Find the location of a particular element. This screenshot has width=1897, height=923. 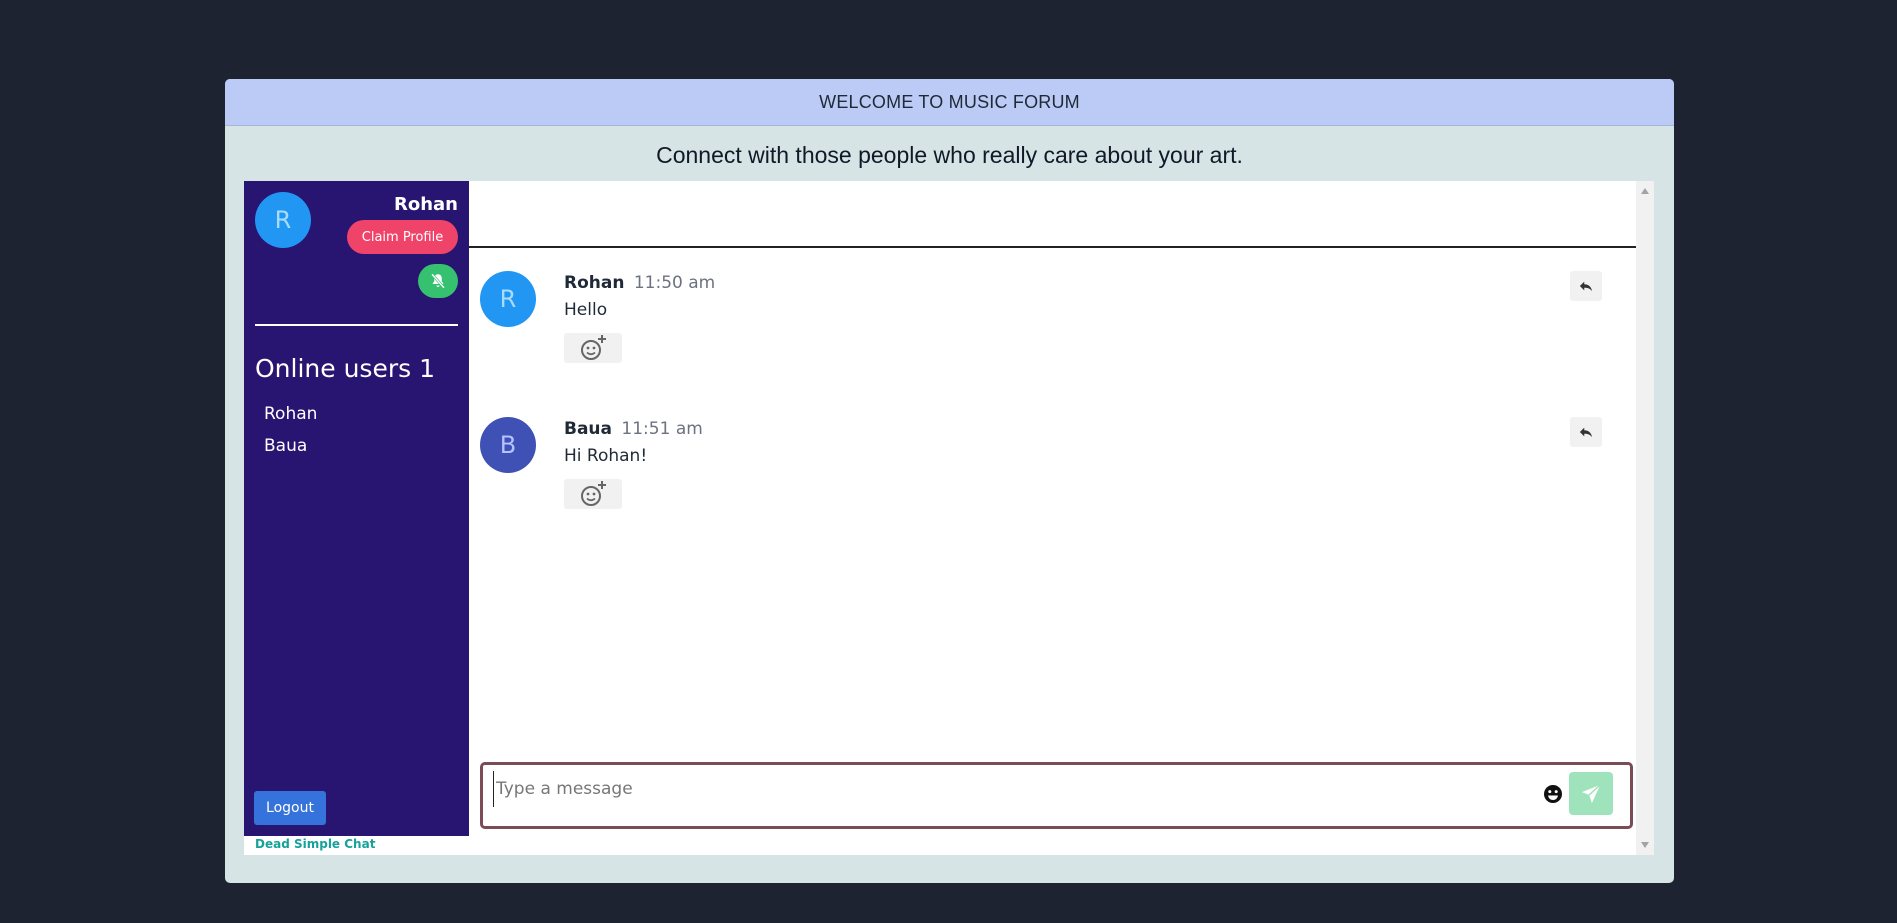

message-item: R Rohan 11:50 am Hello is located at coordinates (1052, 331).